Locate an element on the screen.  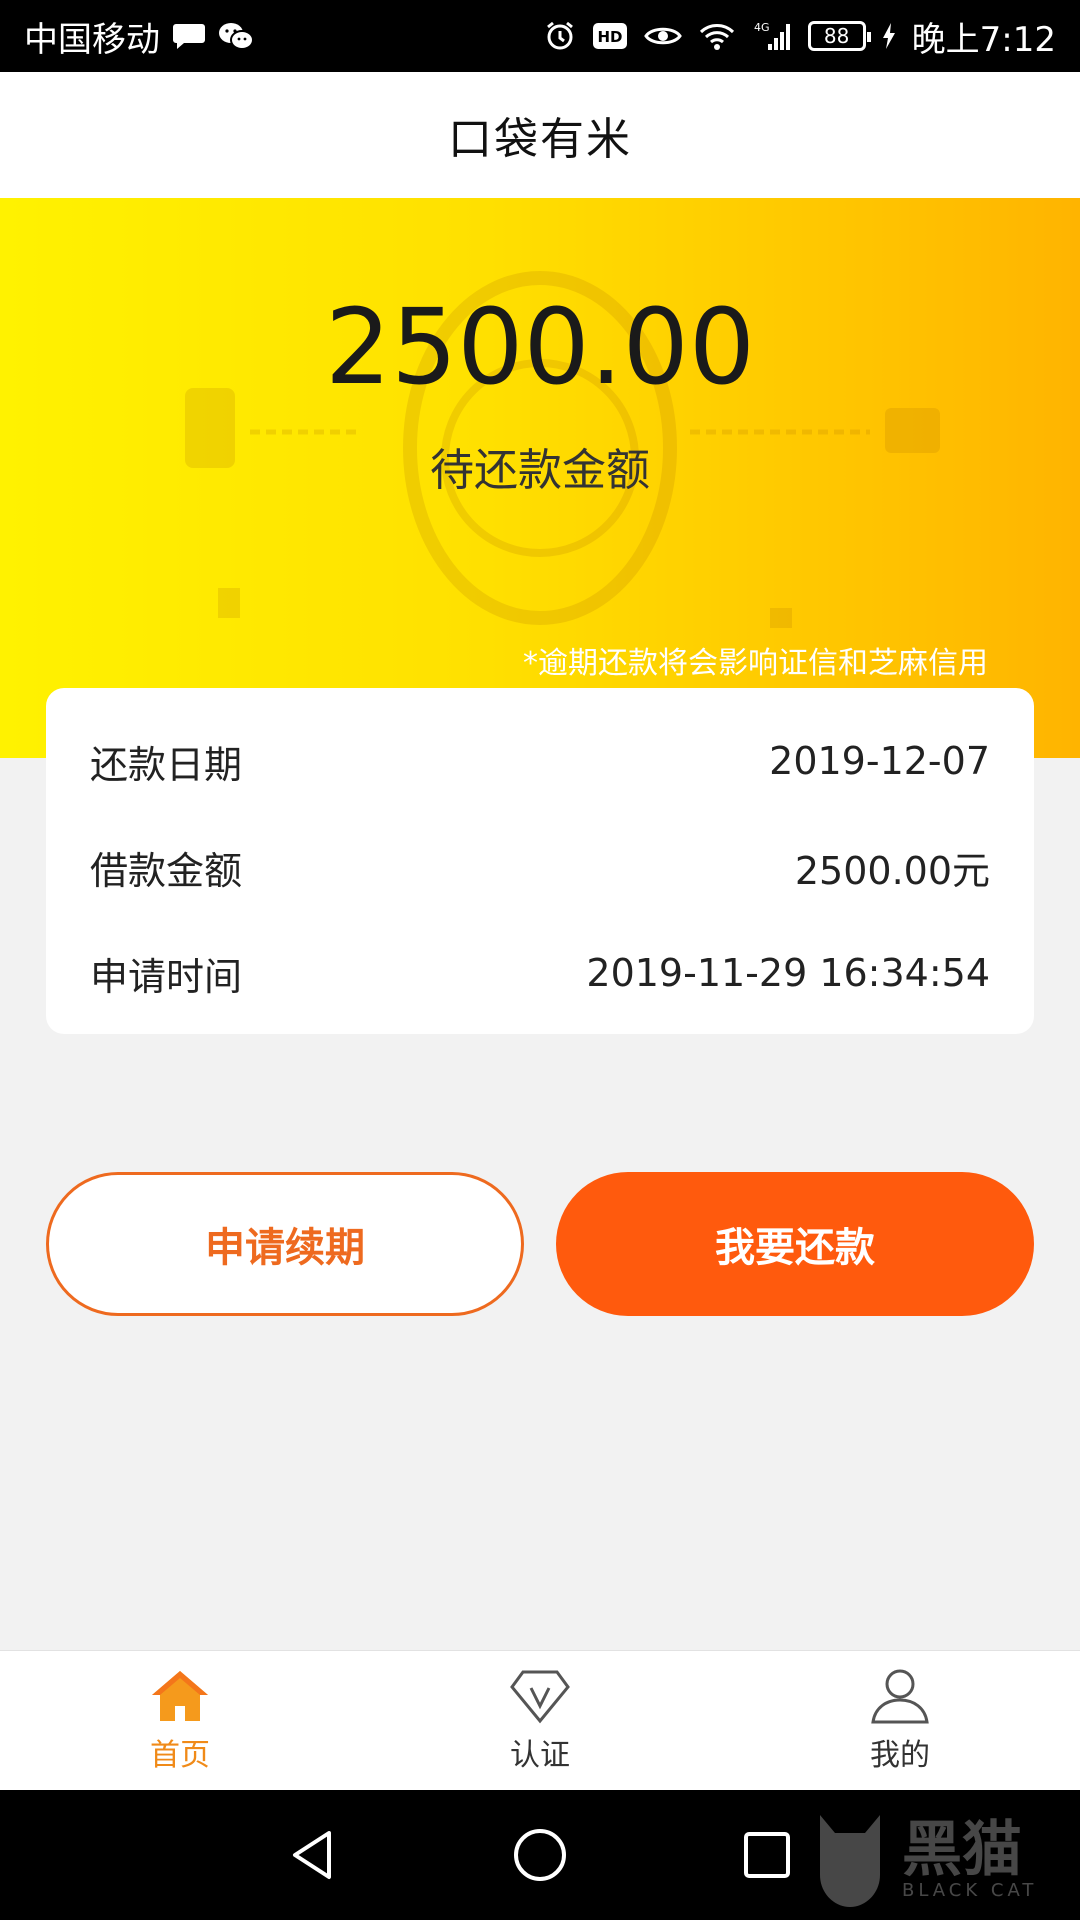
status-right: HD 4G 88 晚上7:12 is located at coordinates (800, 36).